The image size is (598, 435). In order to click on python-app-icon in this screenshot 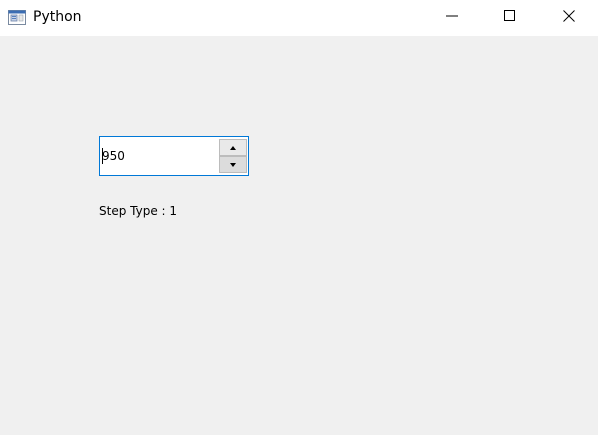, I will do `click(17, 17)`.